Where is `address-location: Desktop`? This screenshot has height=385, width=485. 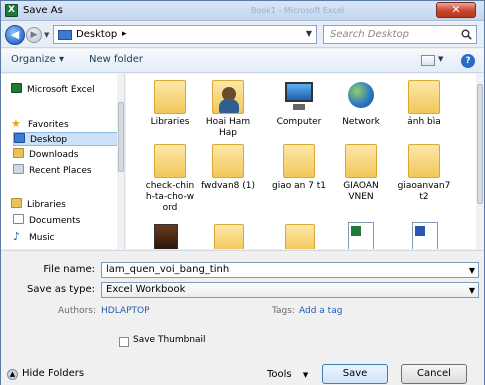 address-location: Desktop is located at coordinates (96, 34).